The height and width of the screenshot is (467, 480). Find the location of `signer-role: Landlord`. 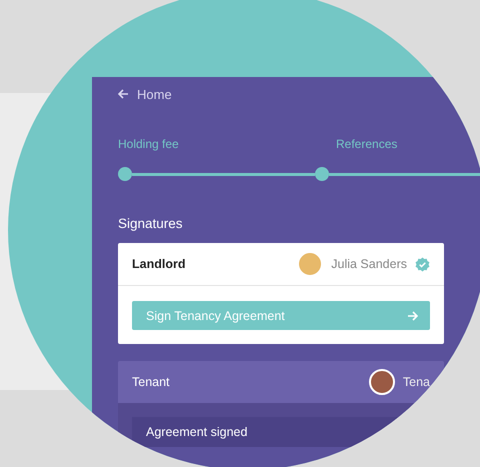

signer-role: Landlord is located at coordinates (159, 264).